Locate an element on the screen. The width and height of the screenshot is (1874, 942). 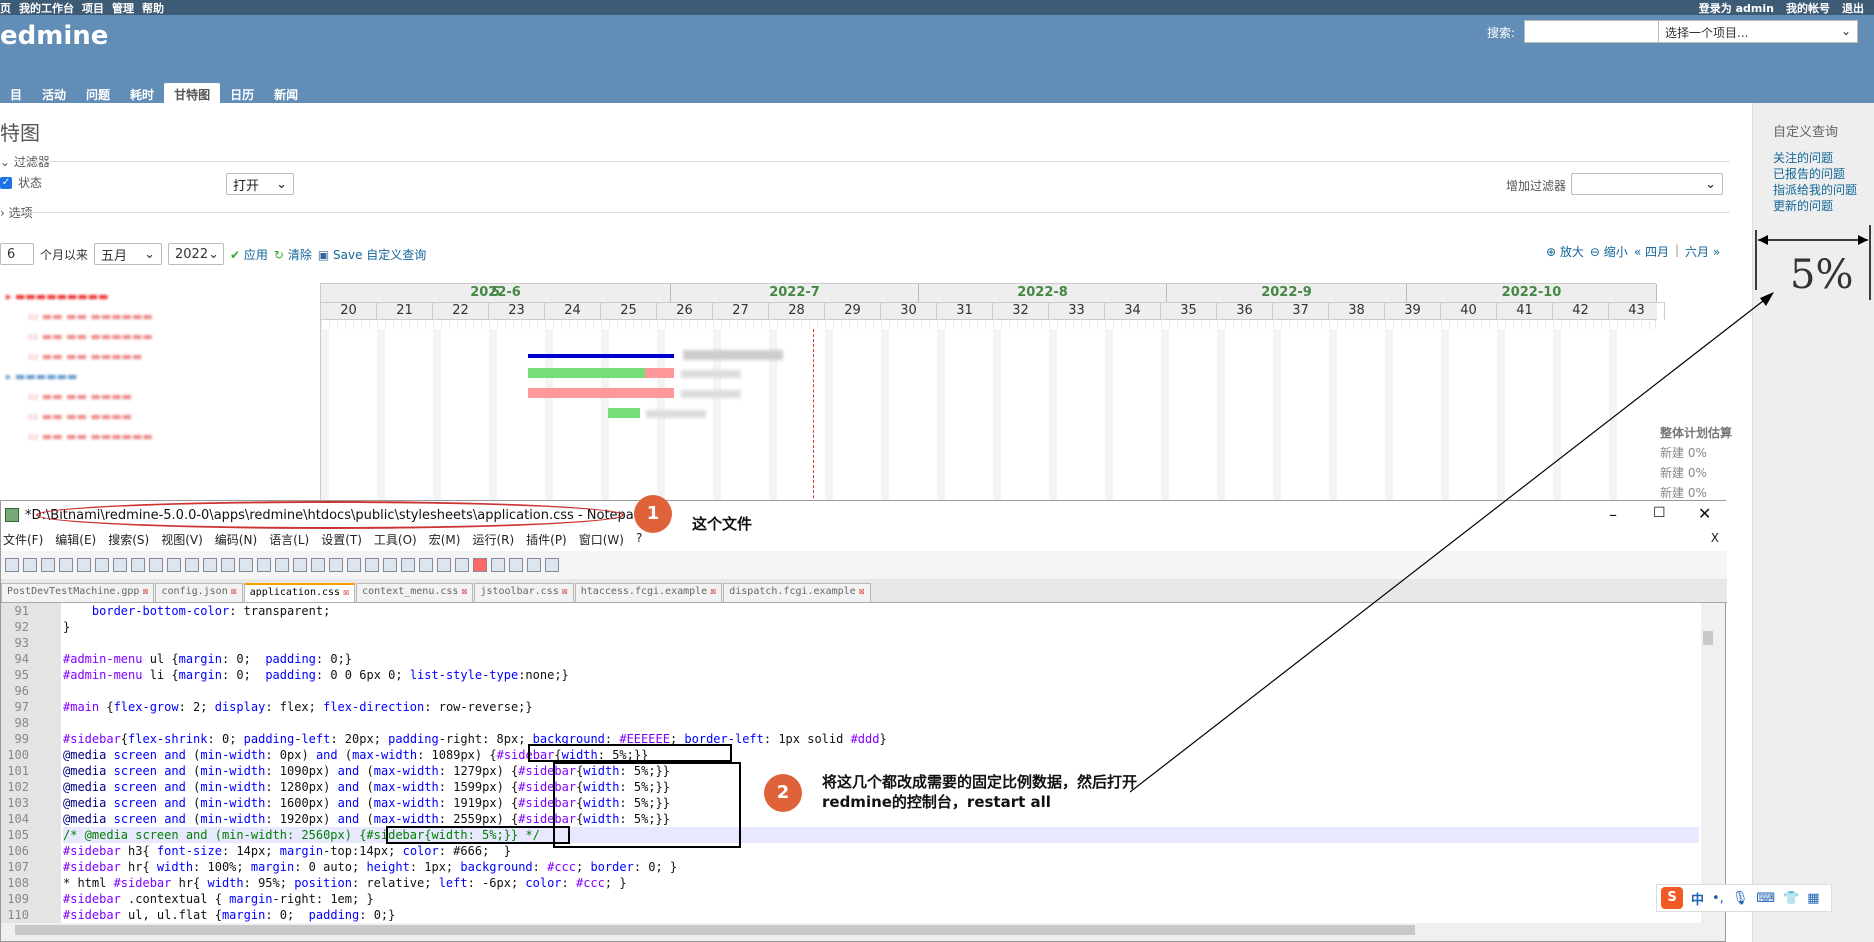
menu-search: 搜索(S) is located at coordinates (128, 541).